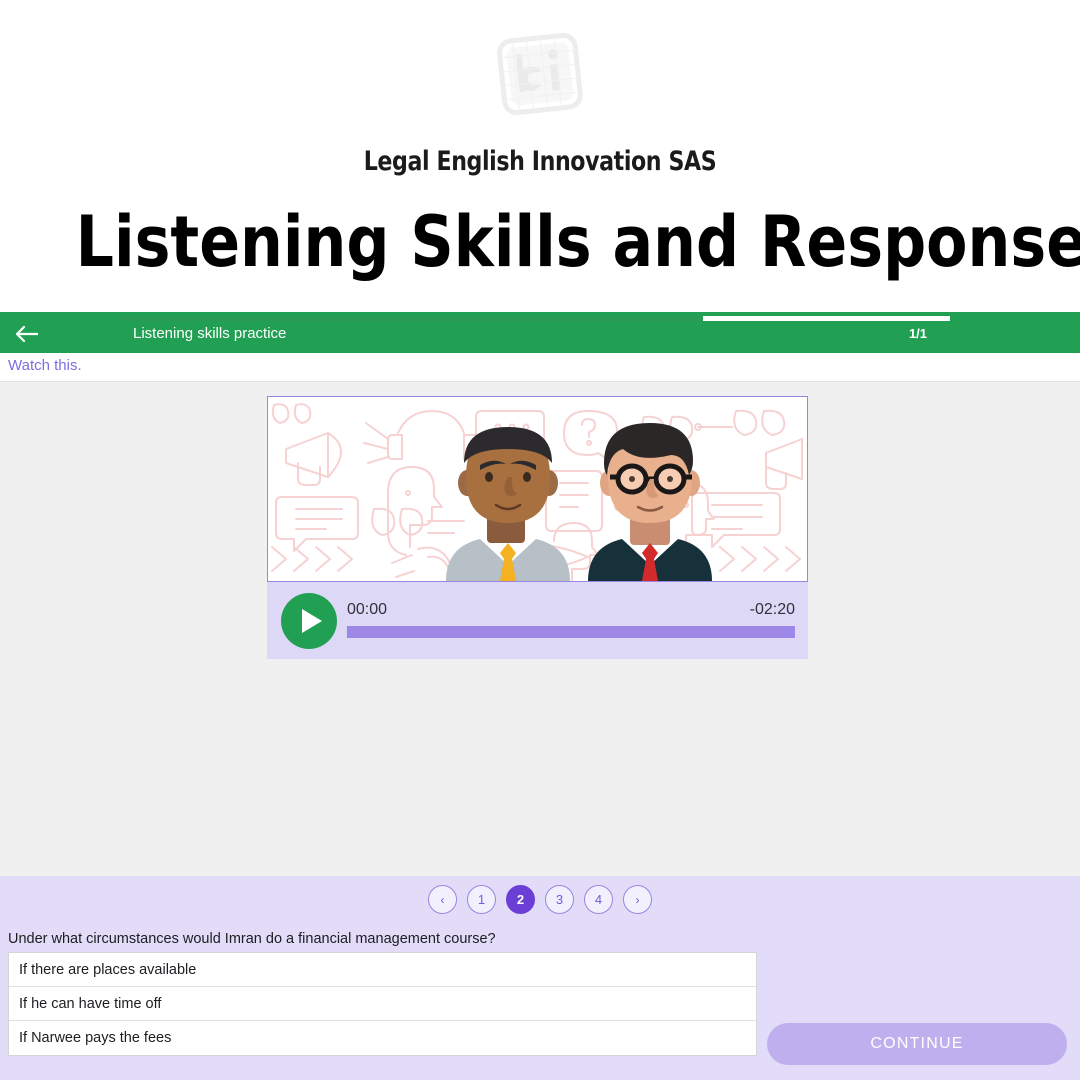 The height and width of the screenshot is (1080, 1080). I want to click on brand-name: Legal English Innovation SAS, so click(540, 161).